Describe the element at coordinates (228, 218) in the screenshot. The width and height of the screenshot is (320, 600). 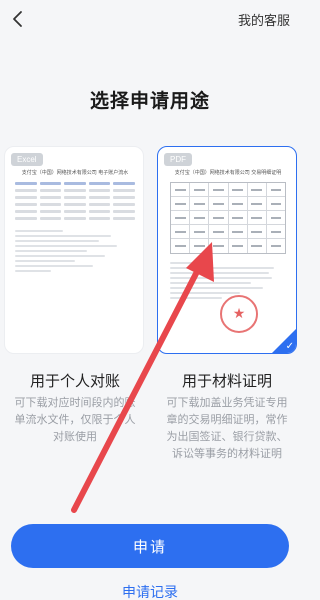
I see `preview-table` at that location.